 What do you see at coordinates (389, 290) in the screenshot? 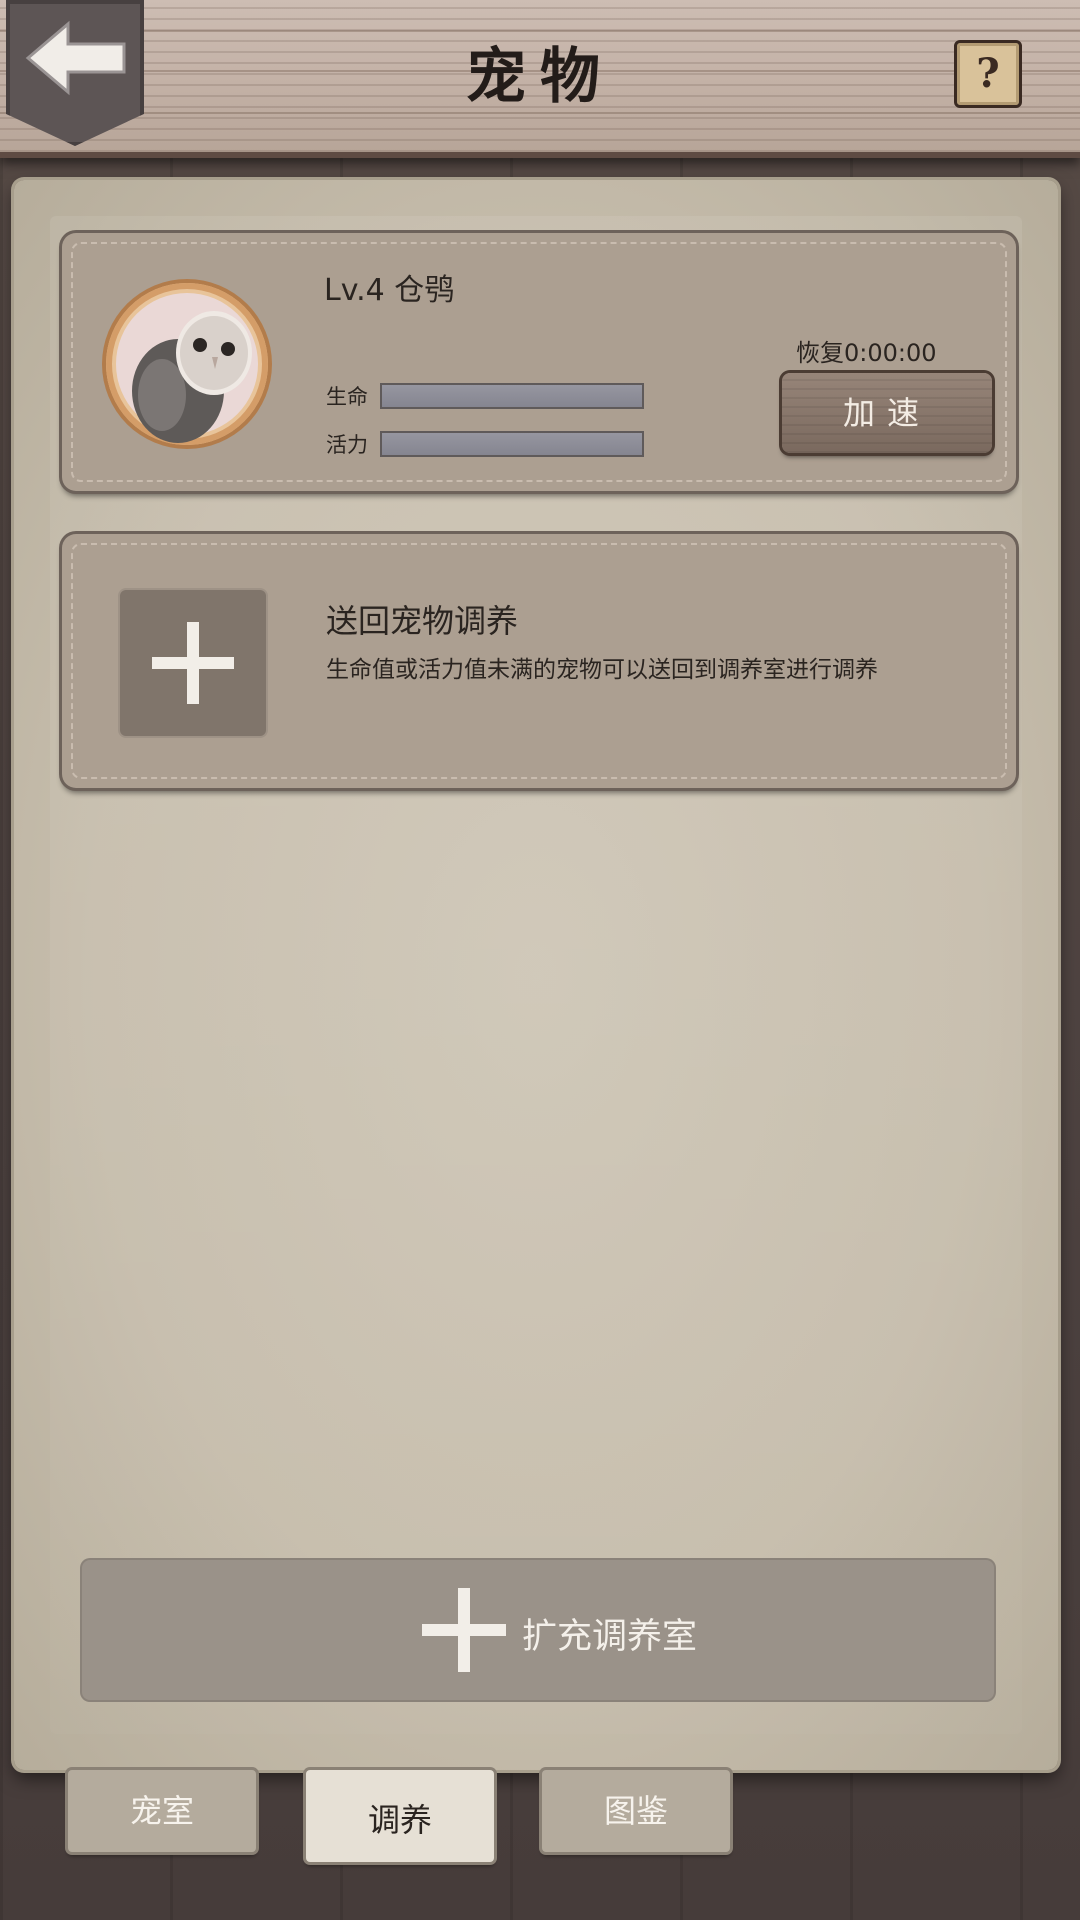
I see `pet-name: Lv.4 仓鸮` at bounding box center [389, 290].